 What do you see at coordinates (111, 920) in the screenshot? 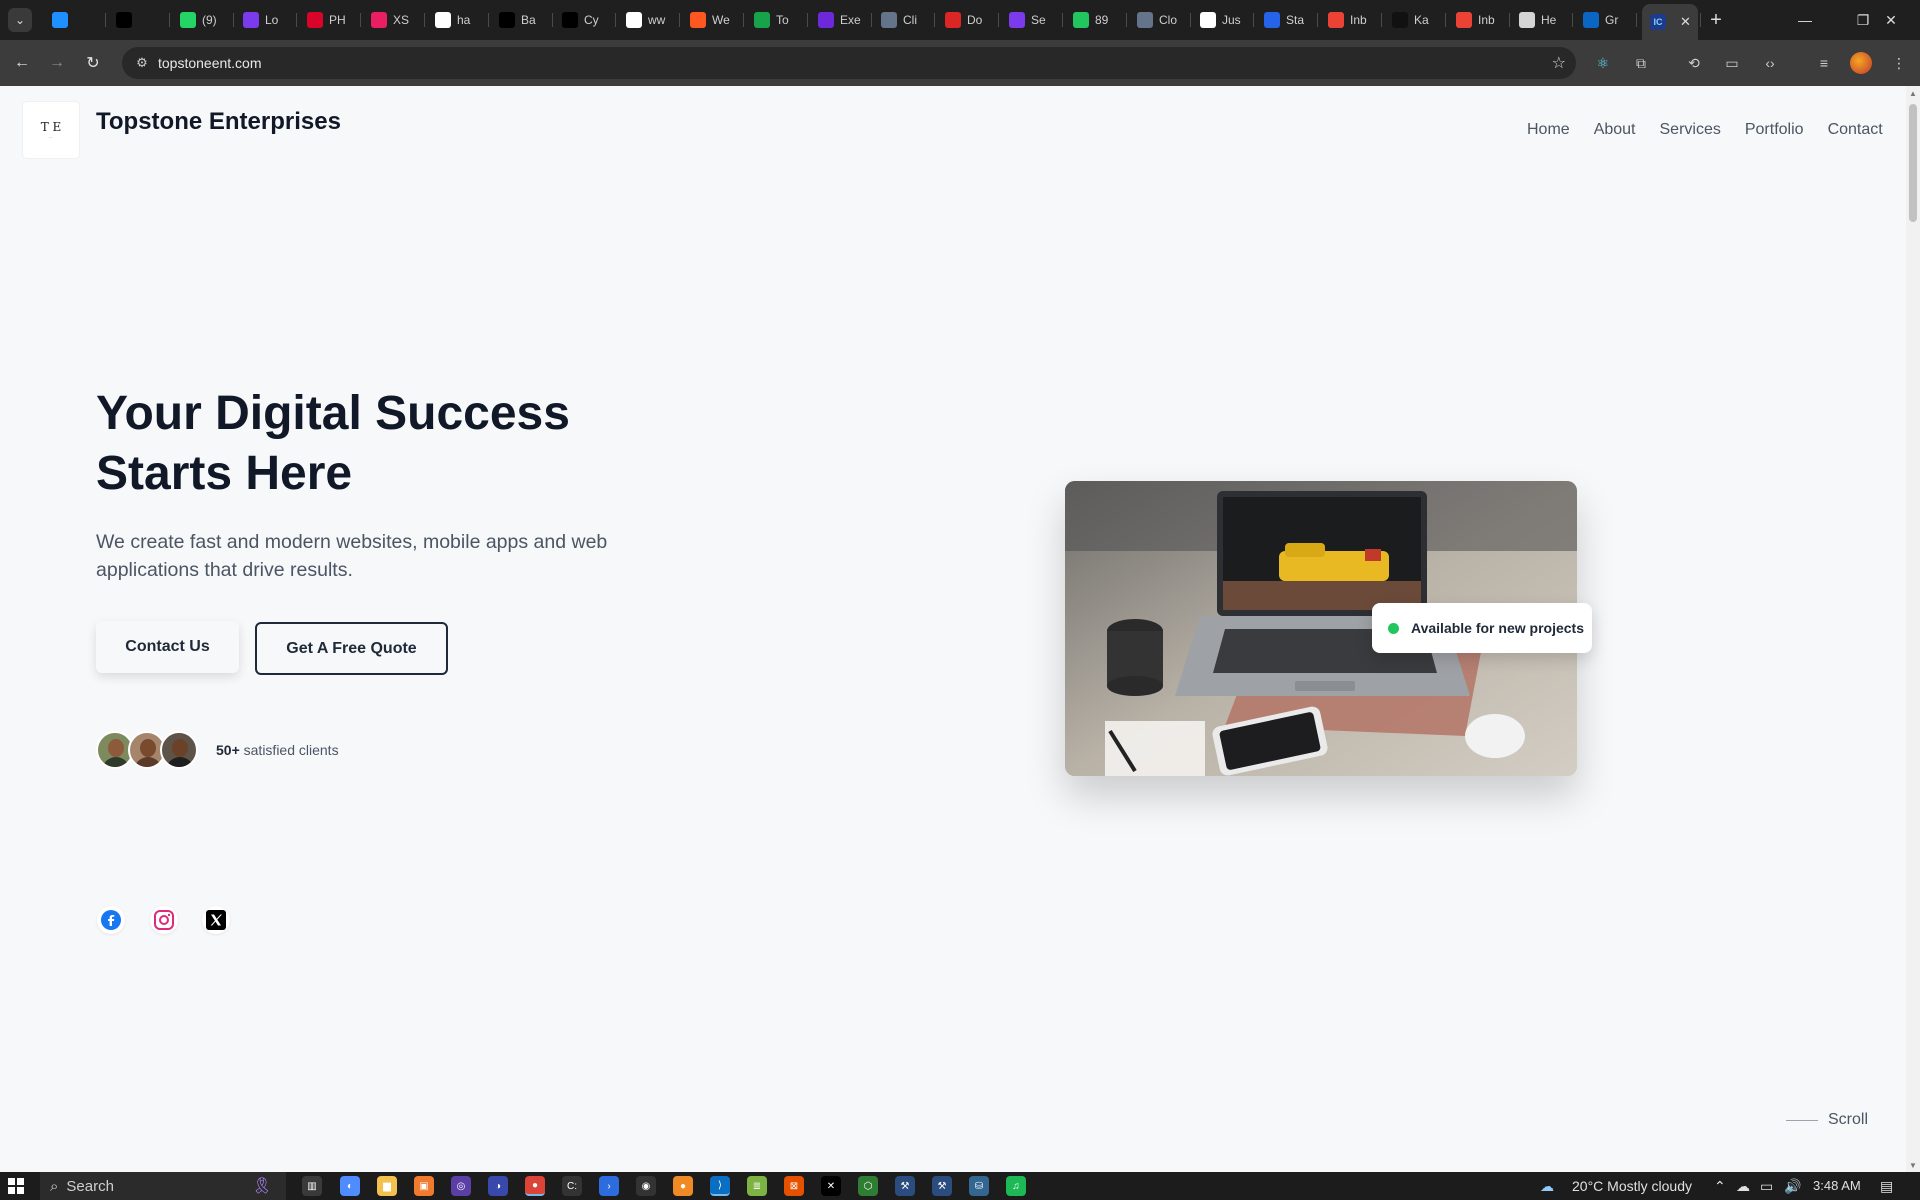
I see `facebook-icon` at bounding box center [111, 920].